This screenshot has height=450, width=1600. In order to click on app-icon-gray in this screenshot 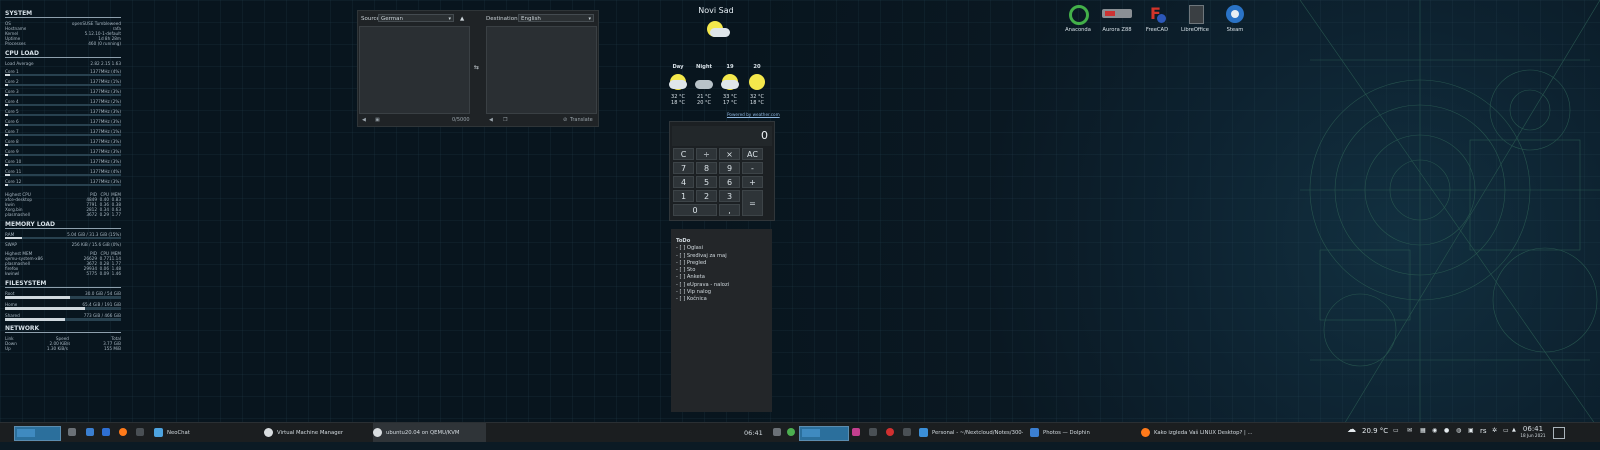, I will do `click(907, 432)`.